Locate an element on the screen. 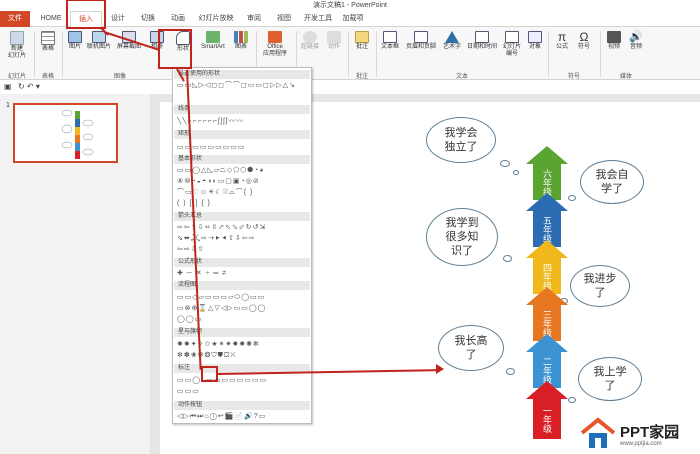 This screenshot has height=454, width=700. house-logo-icon is located at coordinates (598, 432).